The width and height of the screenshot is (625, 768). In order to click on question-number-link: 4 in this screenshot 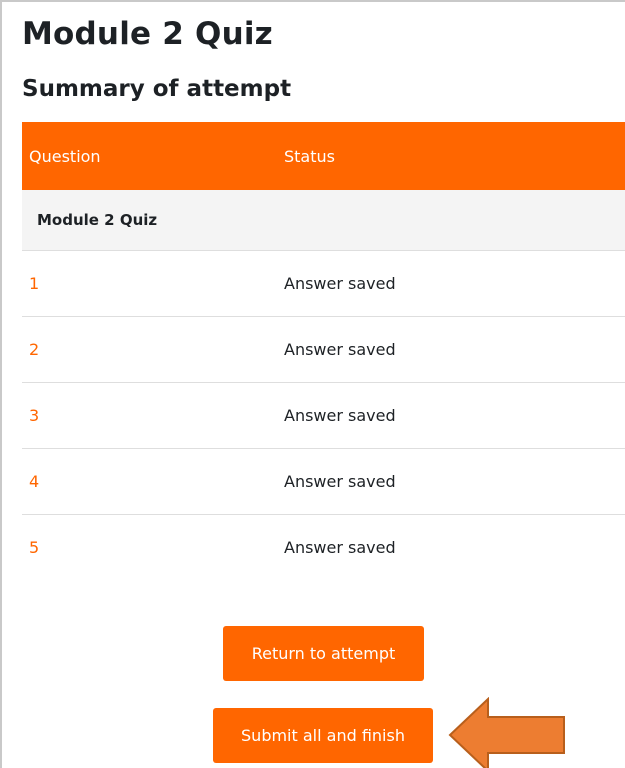, I will do `click(153, 481)`.